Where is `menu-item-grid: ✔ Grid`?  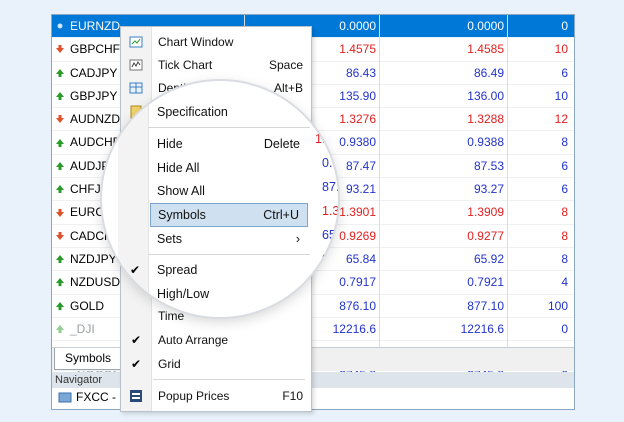
menu-item-grid: ✔ Grid is located at coordinates (216, 364).